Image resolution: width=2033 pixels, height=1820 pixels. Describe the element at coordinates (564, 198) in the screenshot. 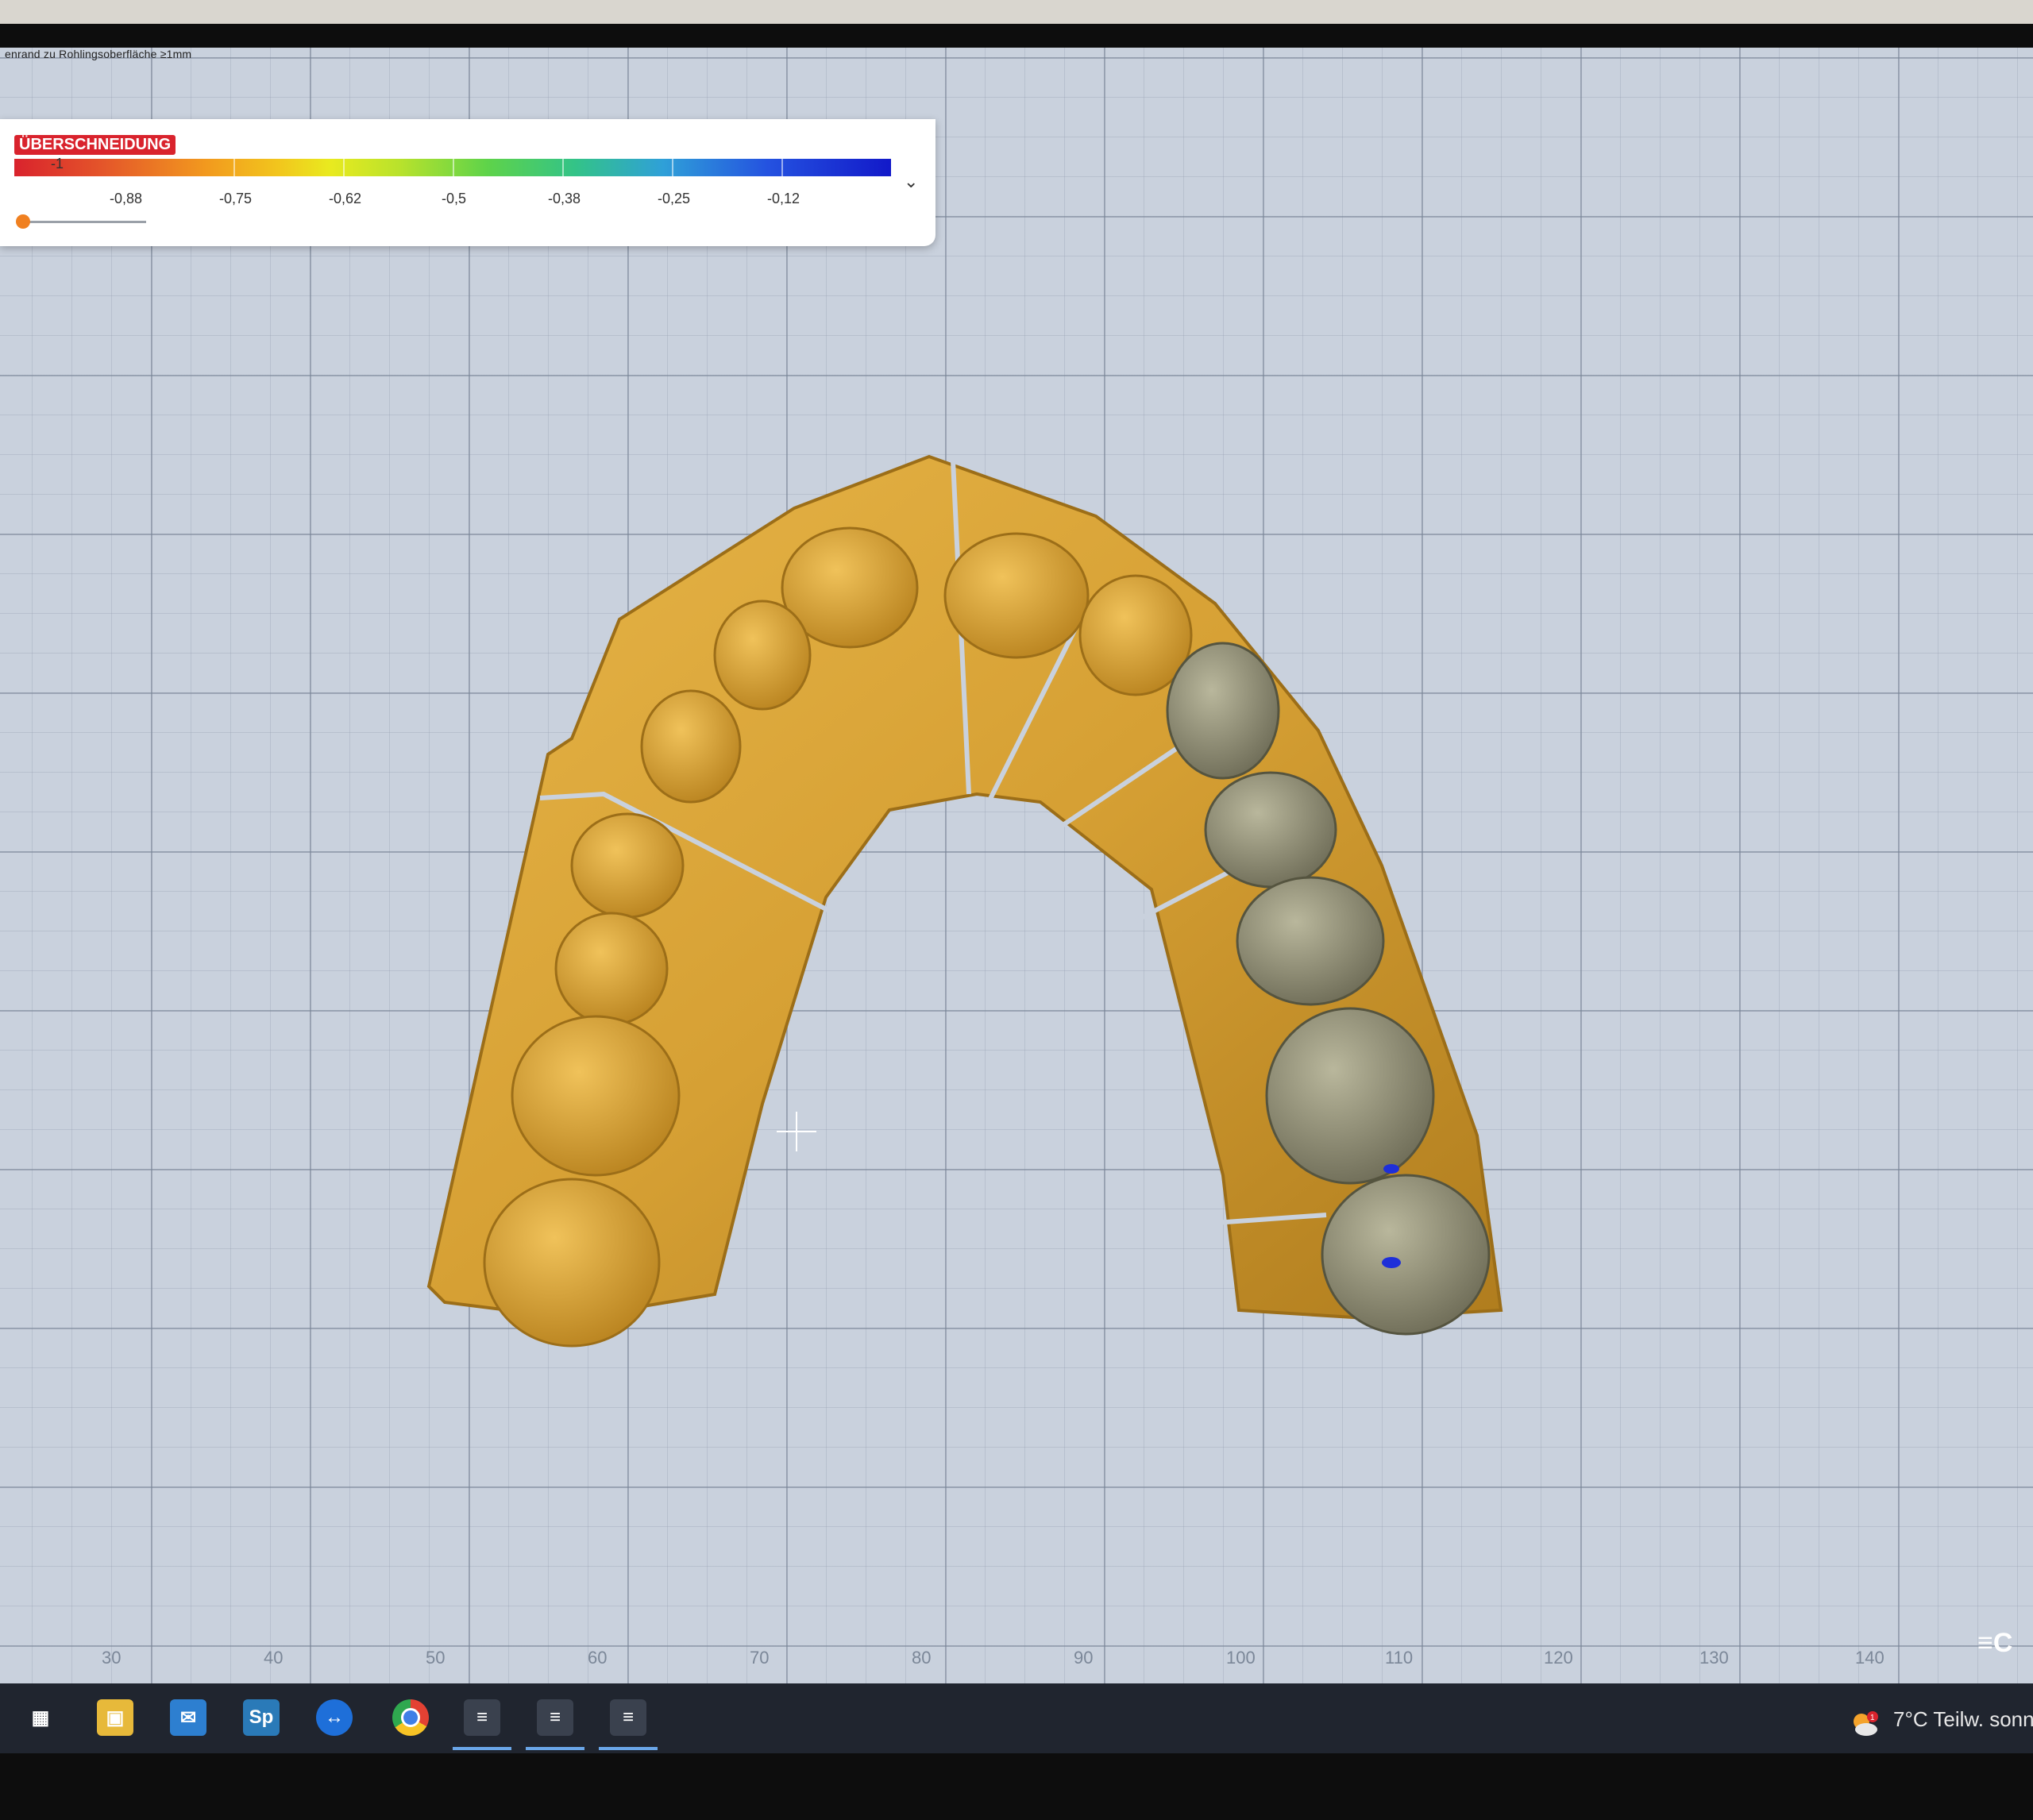

I see `legend-tick: -0,38` at that location.